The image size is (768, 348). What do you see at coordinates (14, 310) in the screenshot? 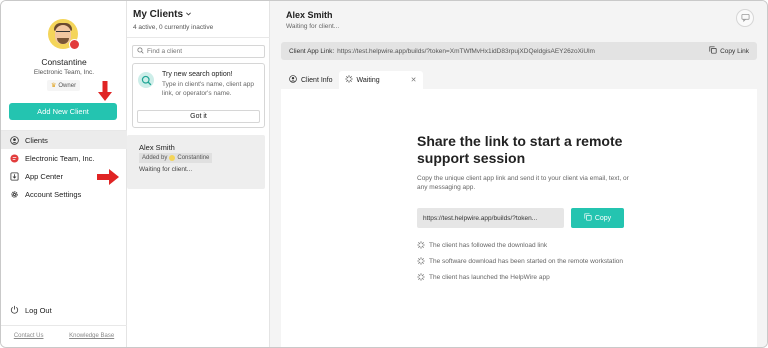
I see `power-icon` at bounding box center [14, 310].